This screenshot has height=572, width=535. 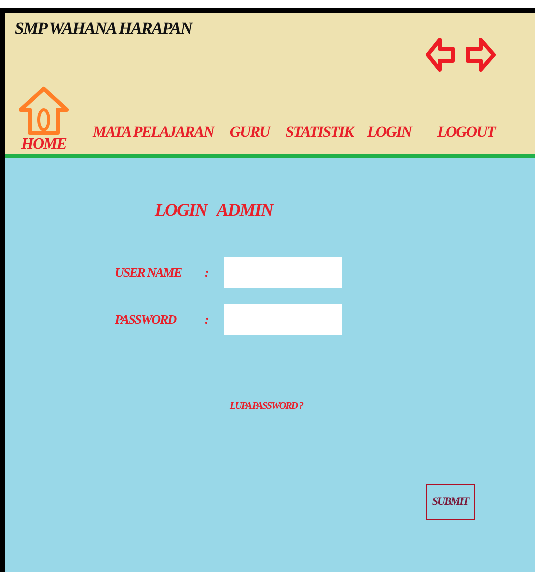 What do you see at coordinates (450, 502) in the screenshot?
I see `submit-button: SUBMIT` at bounding box center [450, 502].